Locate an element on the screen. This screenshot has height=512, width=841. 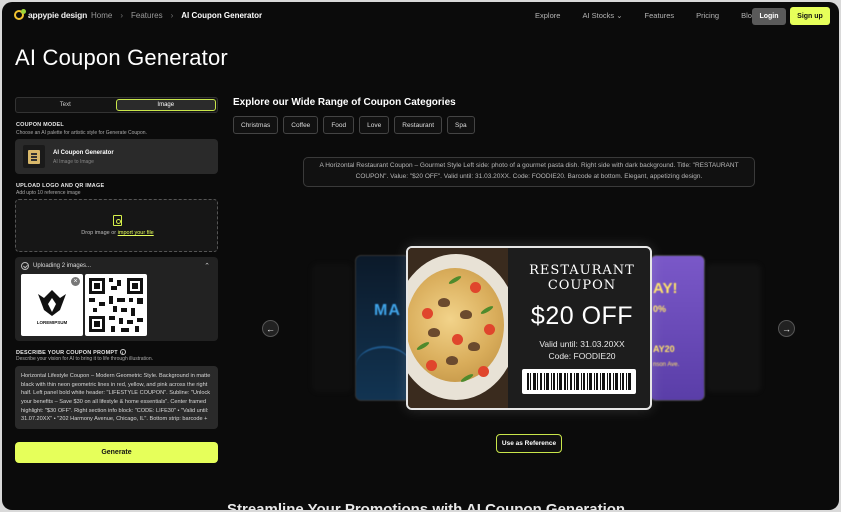
uploaded-qr-thumbnail is located at coordinates (116, 305).